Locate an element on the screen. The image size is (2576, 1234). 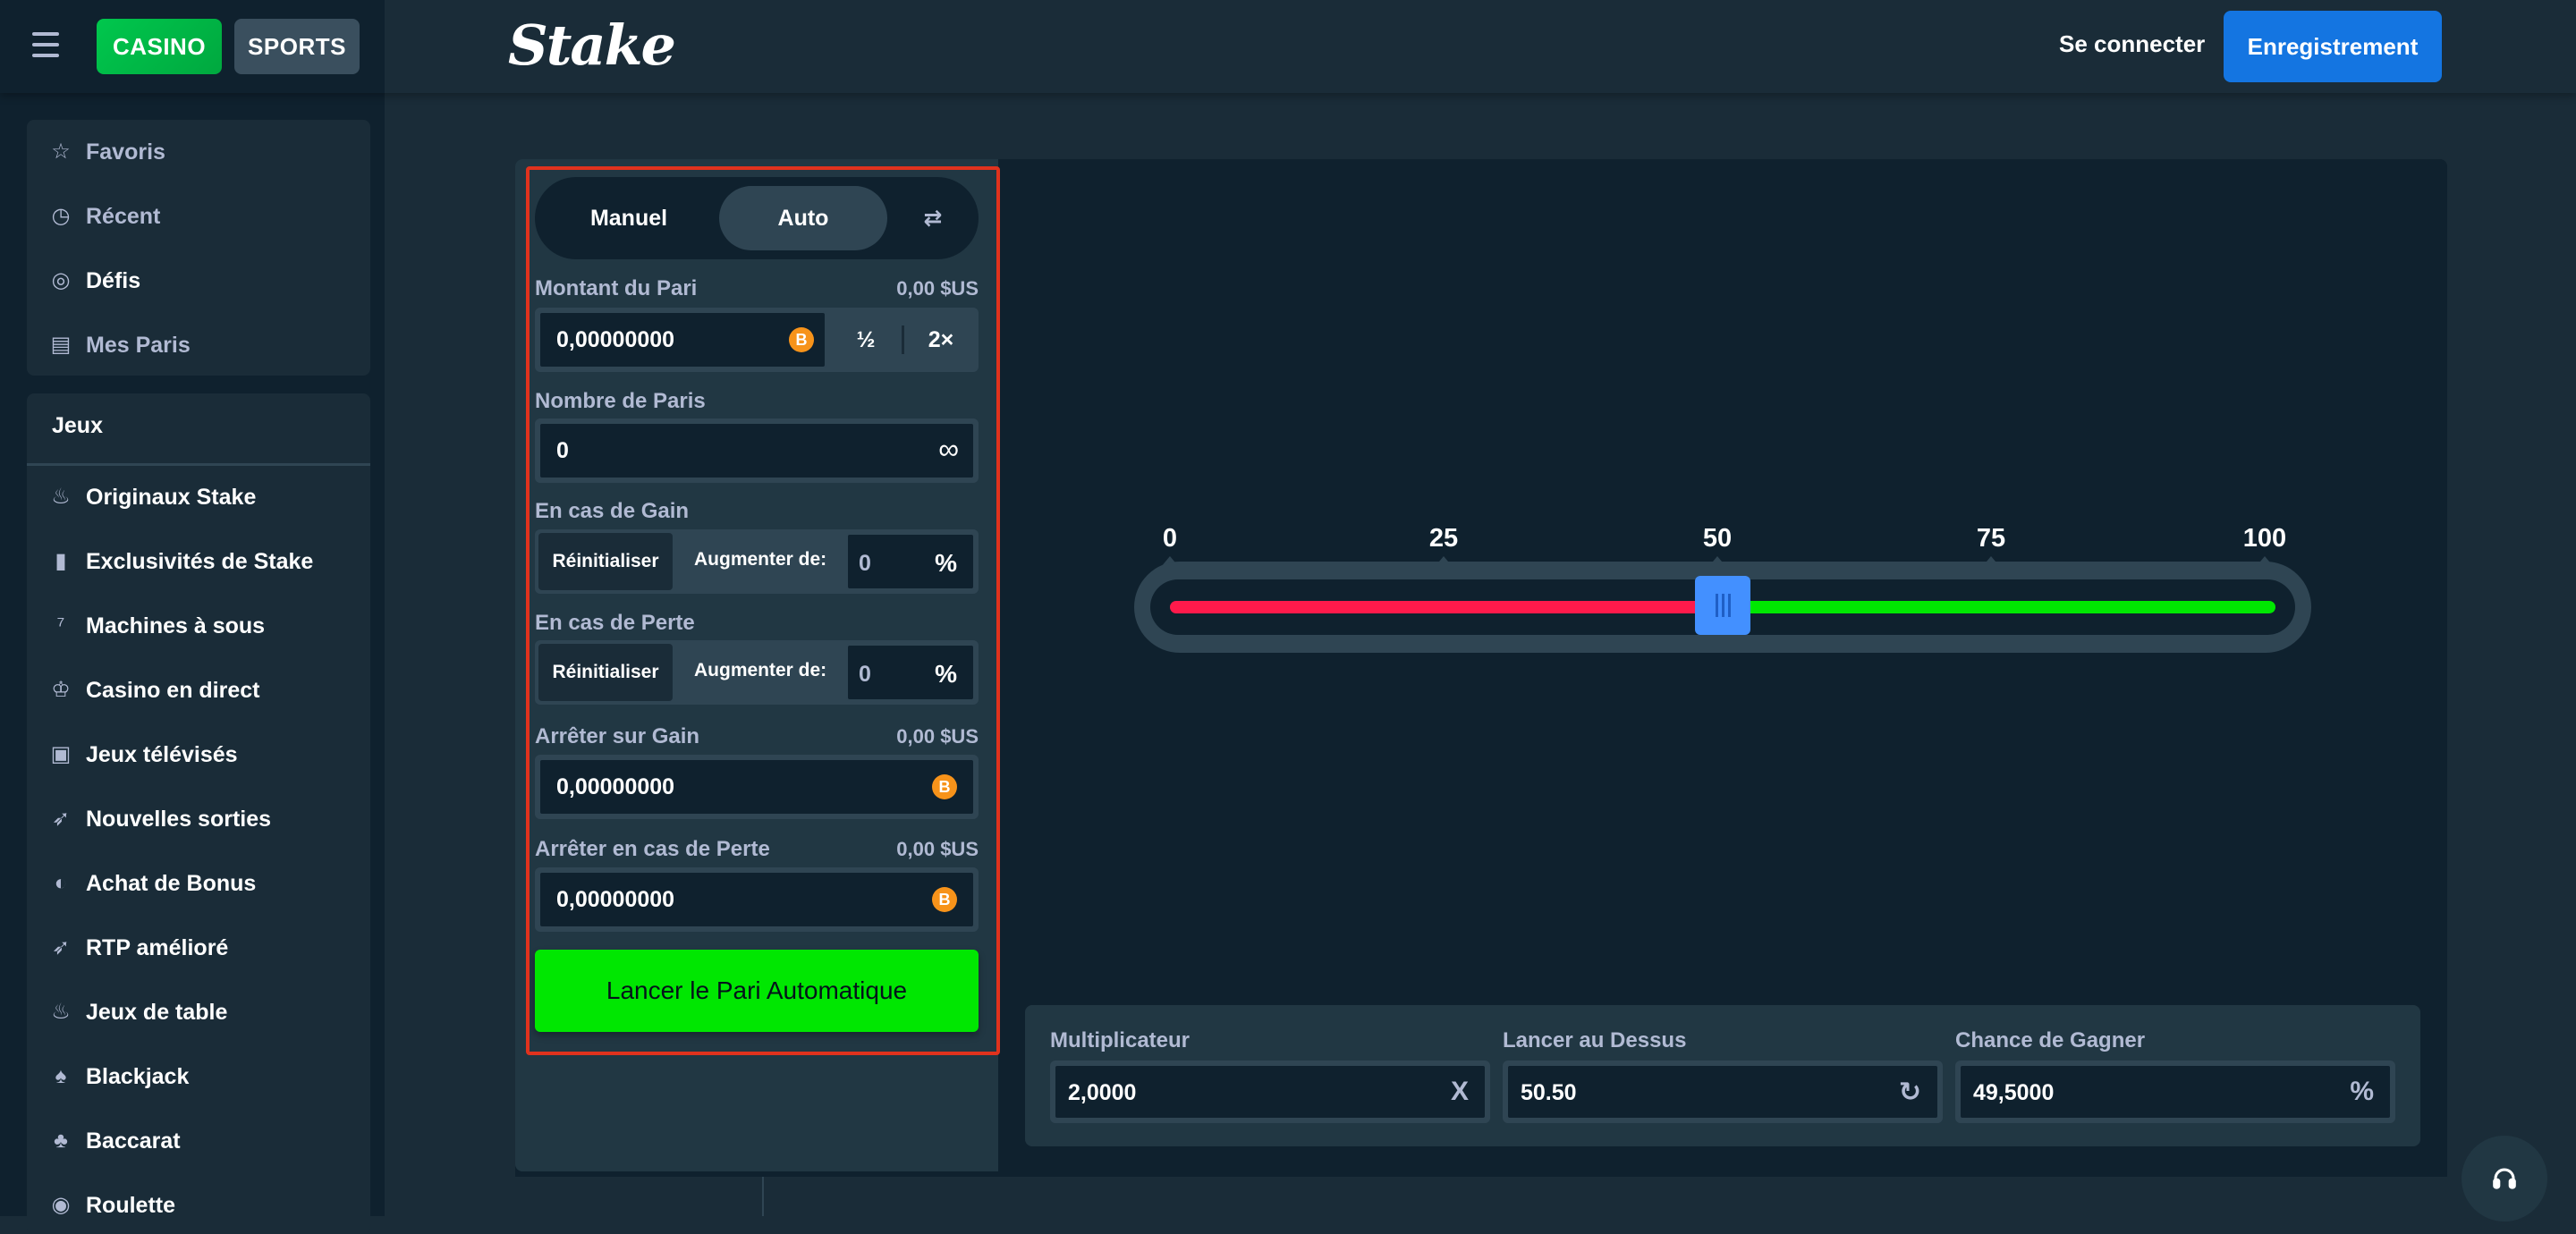
bet-mode-toggle: Manuel Auto ⇄ is located at coordinates (757, 218).